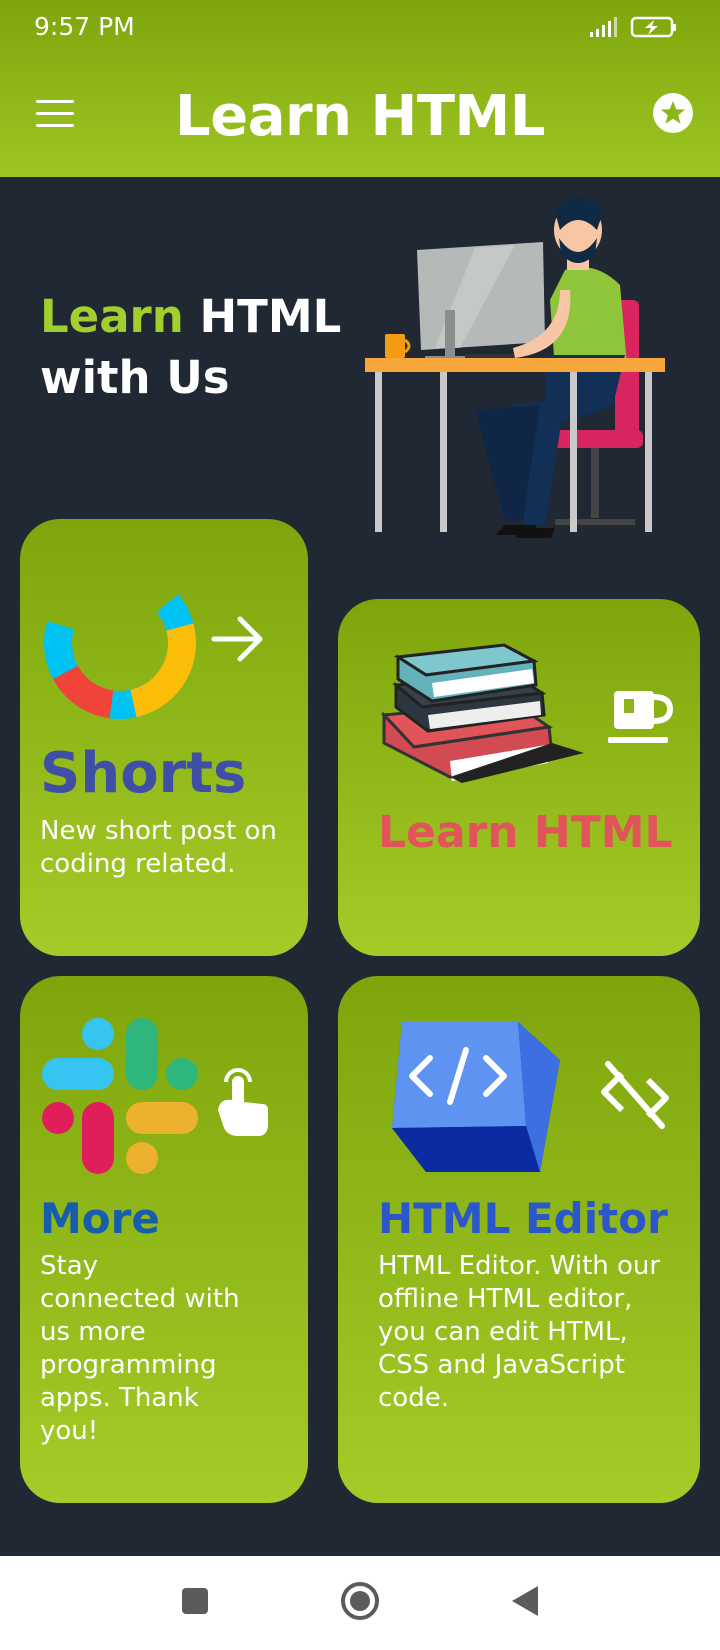 Image resolution: width=720 pixels, height=1650 pixels. I want to click on shorts-description: New short post on coding related., so click(158, 847).